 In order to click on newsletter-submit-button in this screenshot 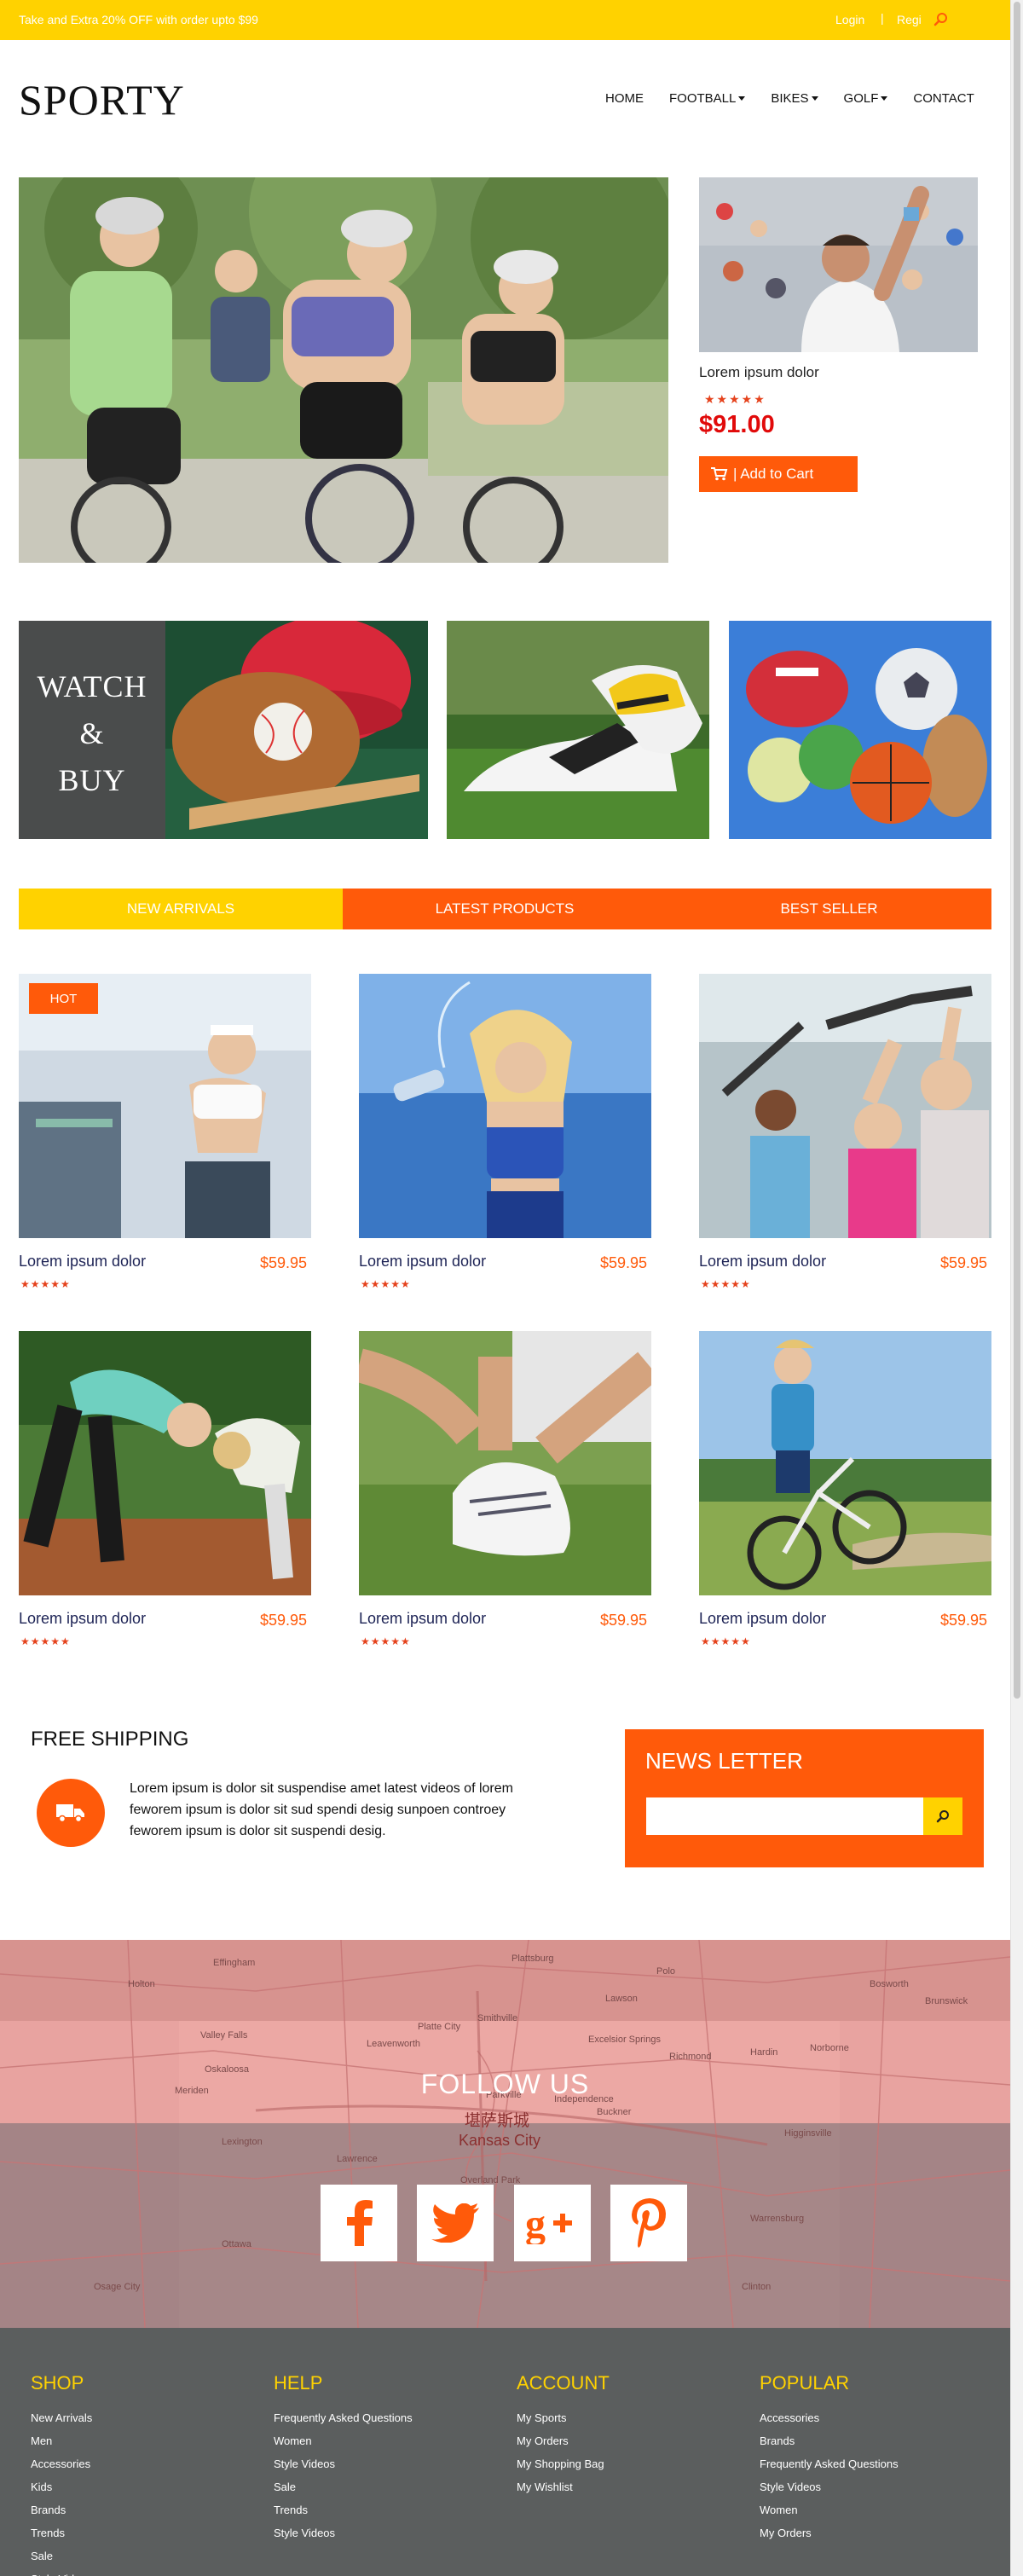, I will do `click(943, 1816)`.